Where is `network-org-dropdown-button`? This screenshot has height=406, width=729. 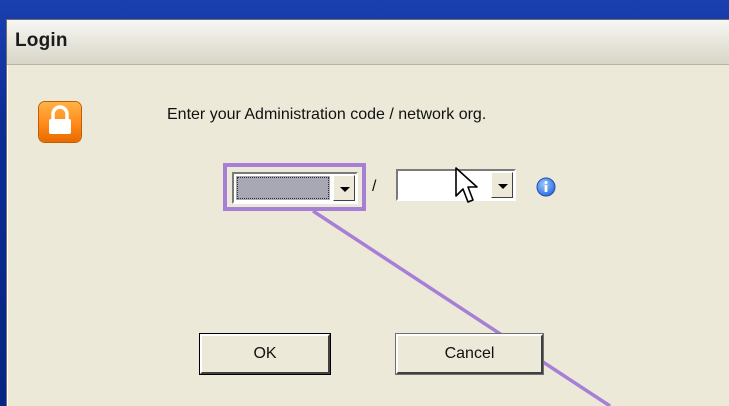 network-org-dropdown-button is located at coordinates (502, 185).